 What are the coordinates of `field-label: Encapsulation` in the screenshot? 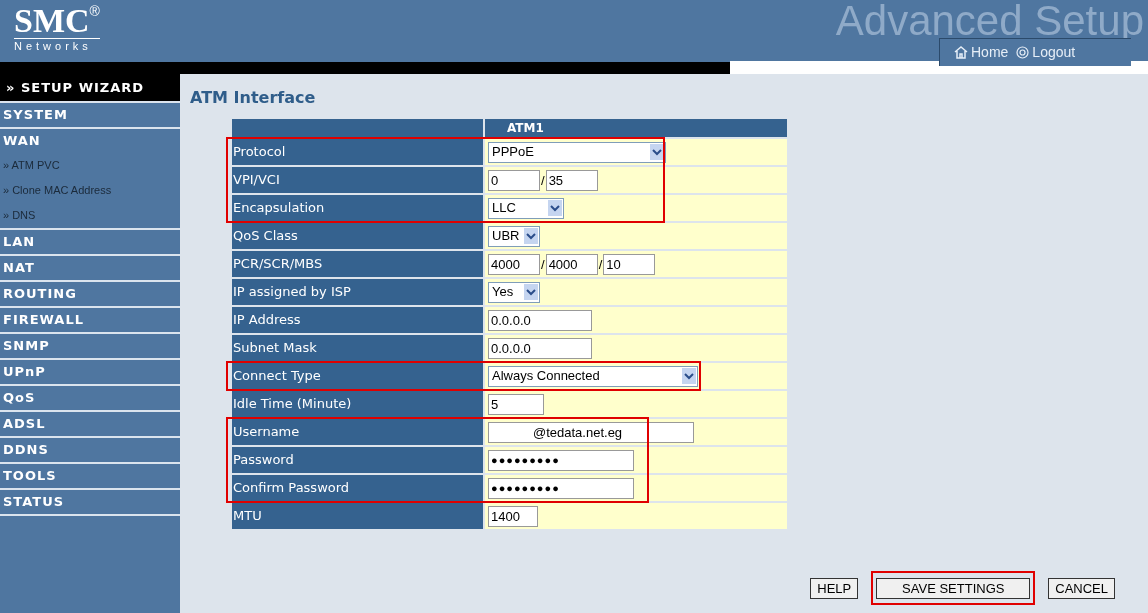 It's located at (357, 208).